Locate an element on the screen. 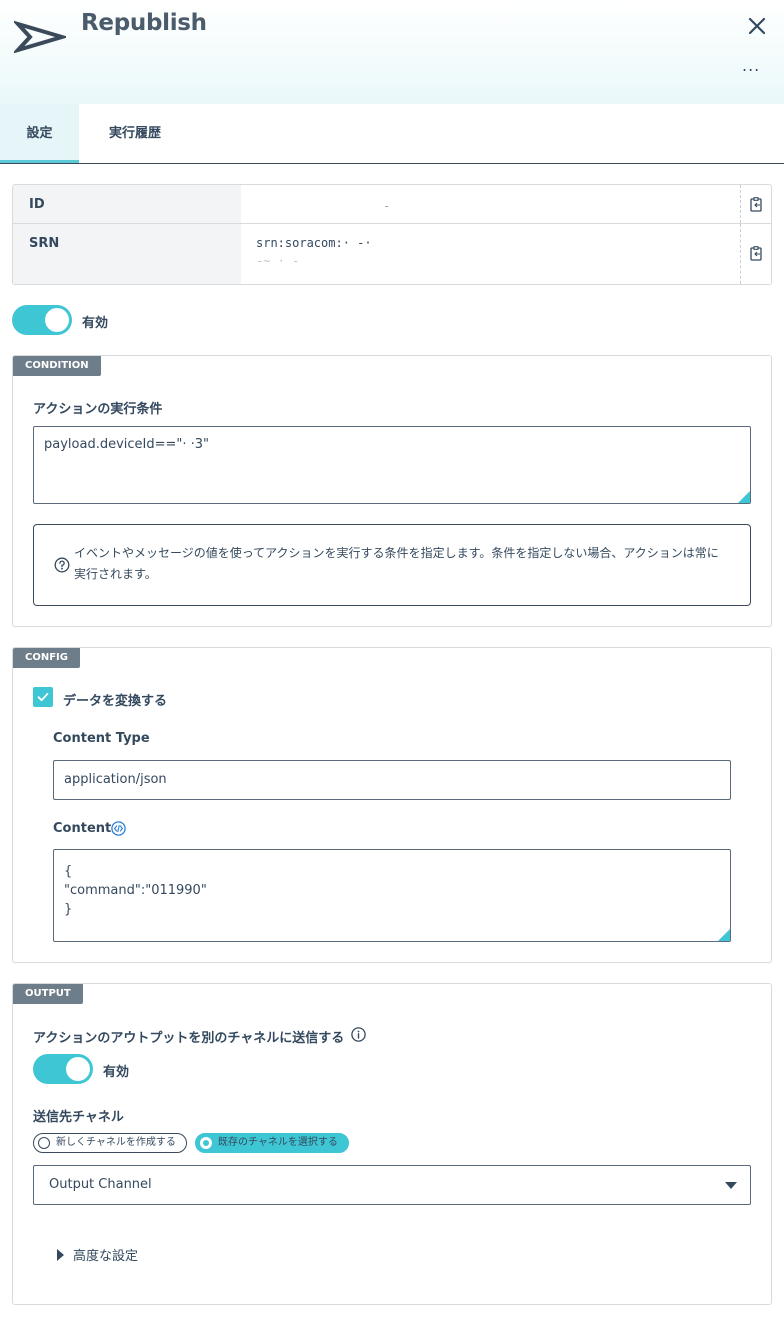 Image resolution: width=784 pixels, height=1322 pixels. condition-field-label: アクションの実行条件 is located at coordinates (98, 409).